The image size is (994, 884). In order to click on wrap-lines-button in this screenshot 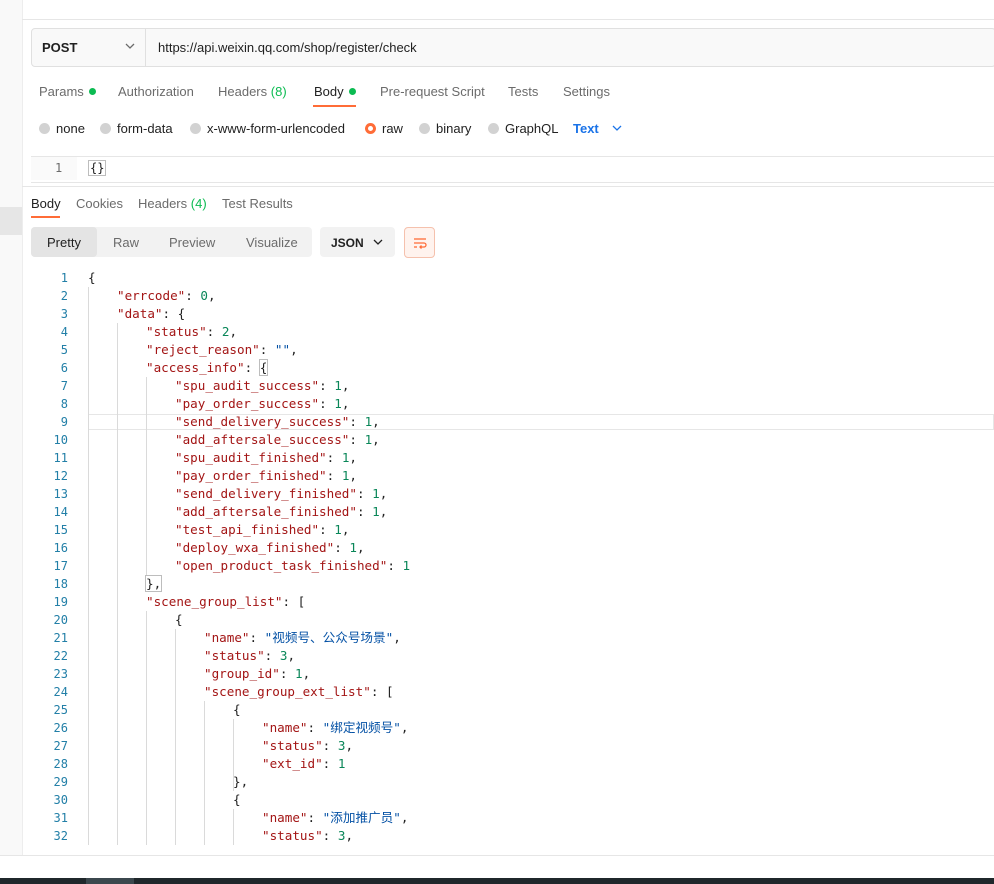, I will do `click(419, 242)`.